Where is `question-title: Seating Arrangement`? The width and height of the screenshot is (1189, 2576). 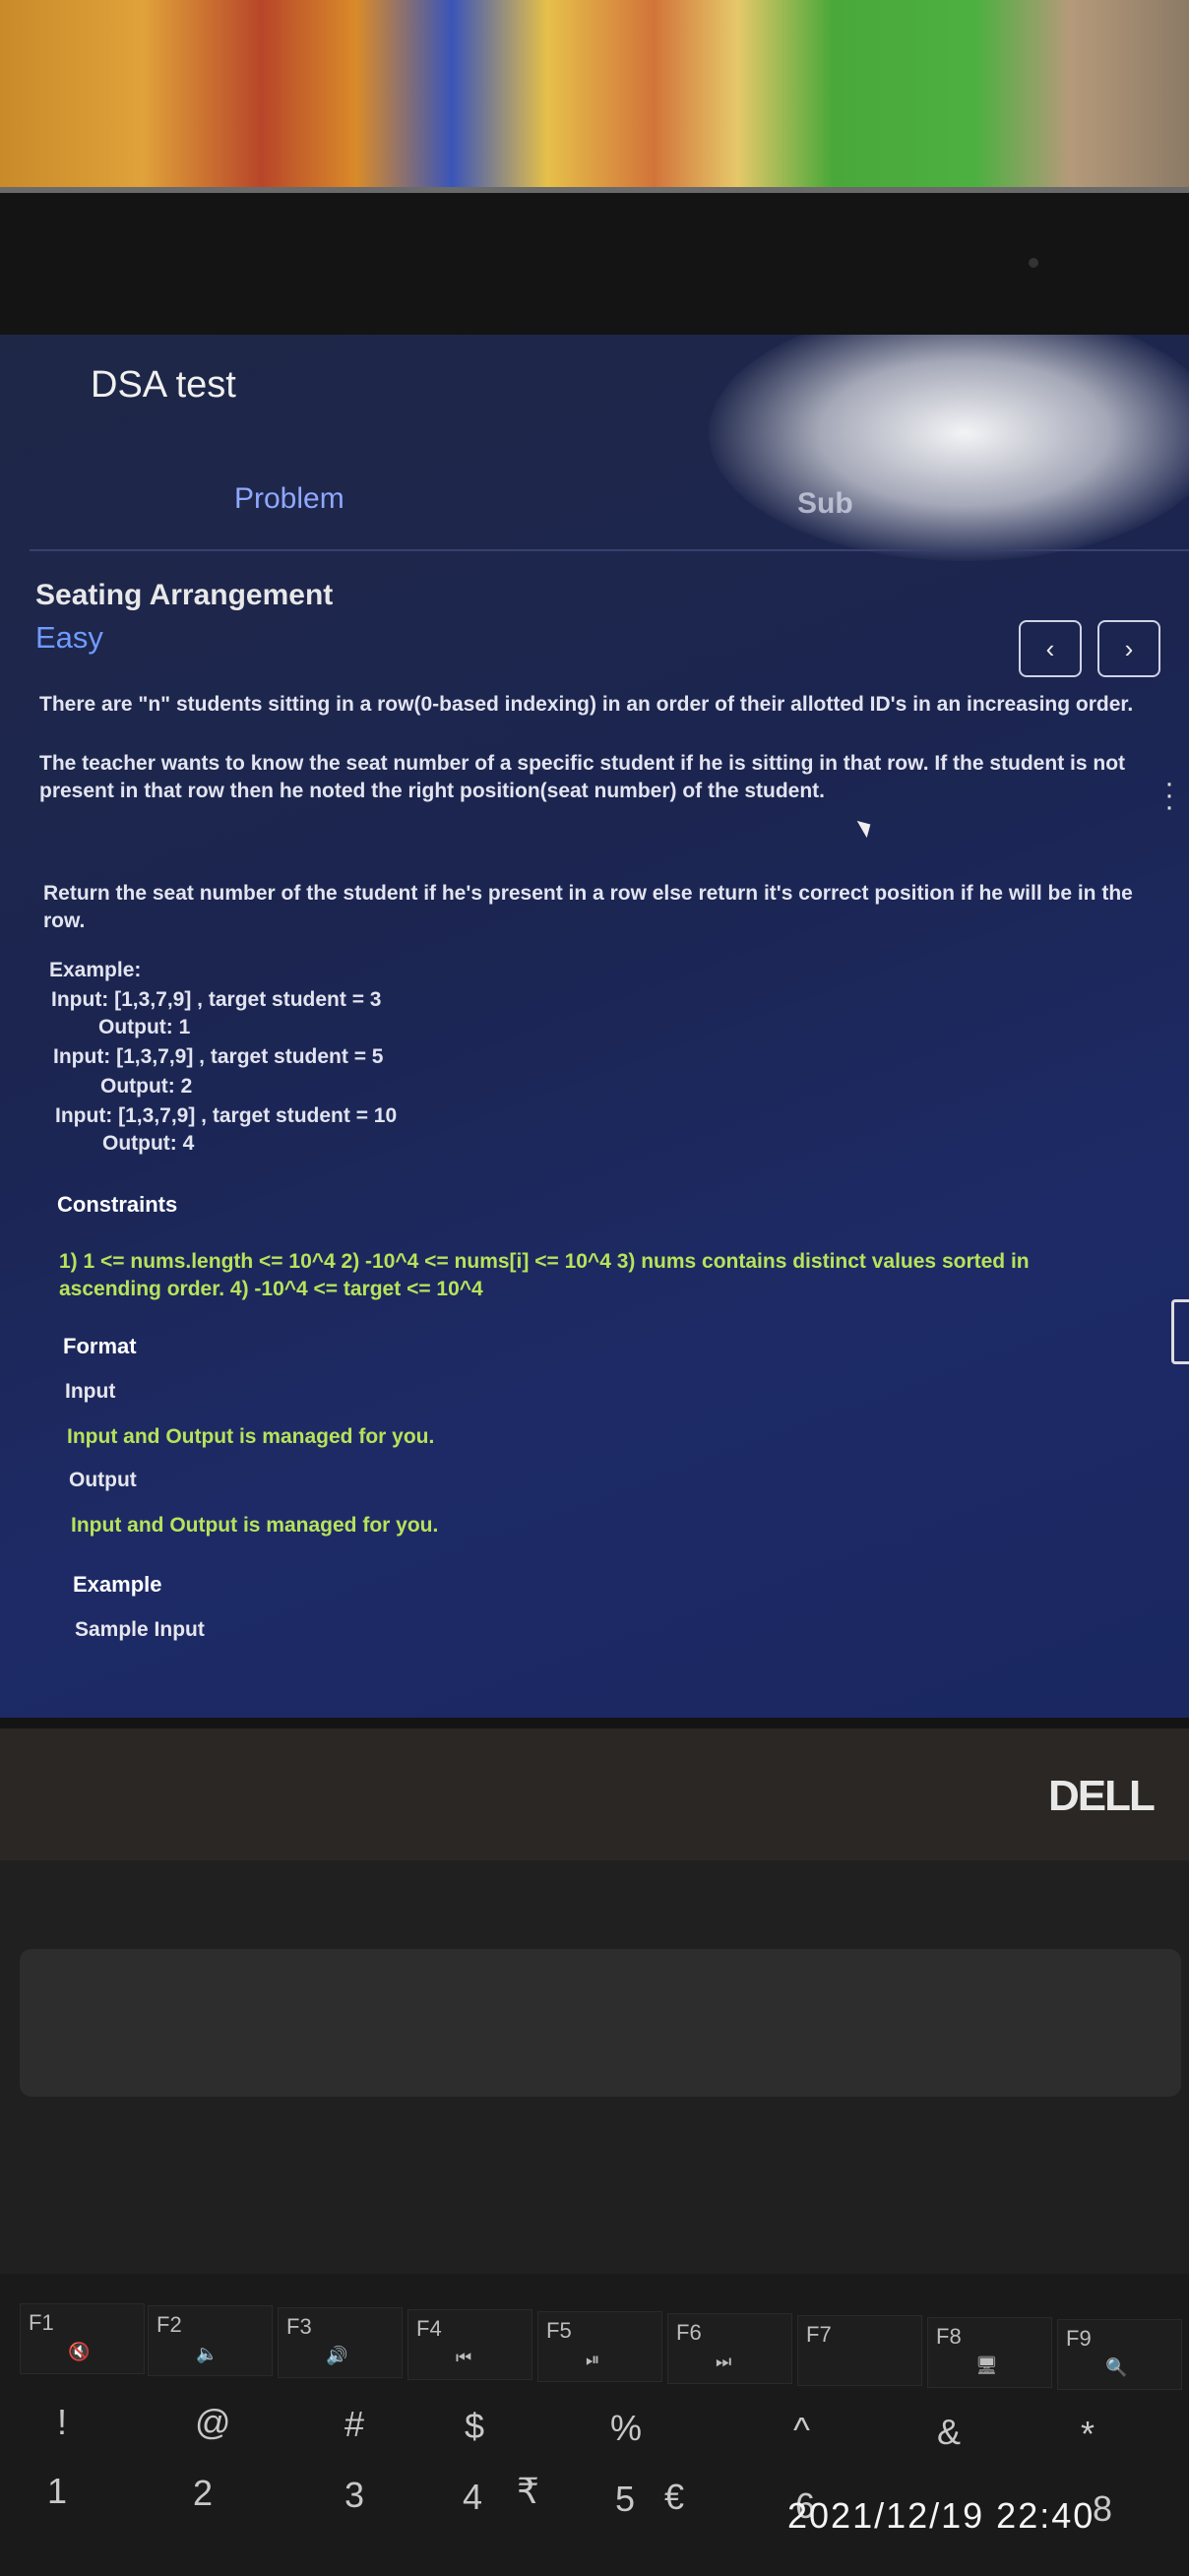
question-title: Seating Arrangement is located at coordinates (184, 595).